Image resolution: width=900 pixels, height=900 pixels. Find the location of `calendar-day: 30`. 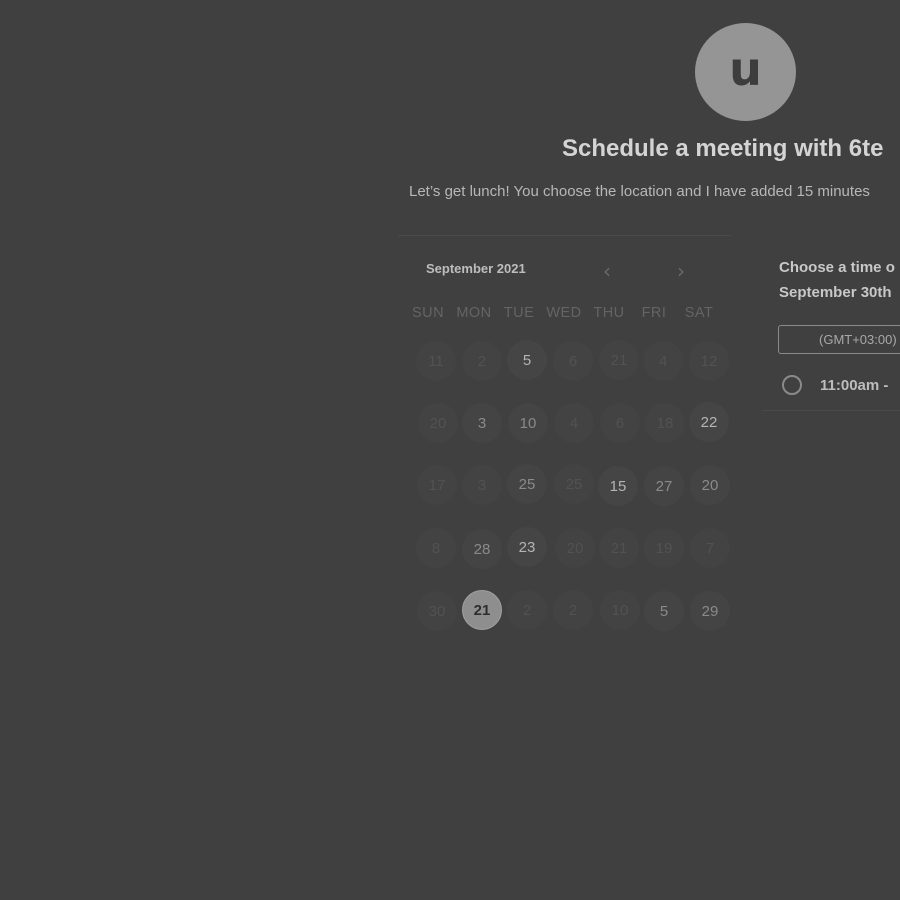

calendar-day: 30 is located at coordinates (437, 611).